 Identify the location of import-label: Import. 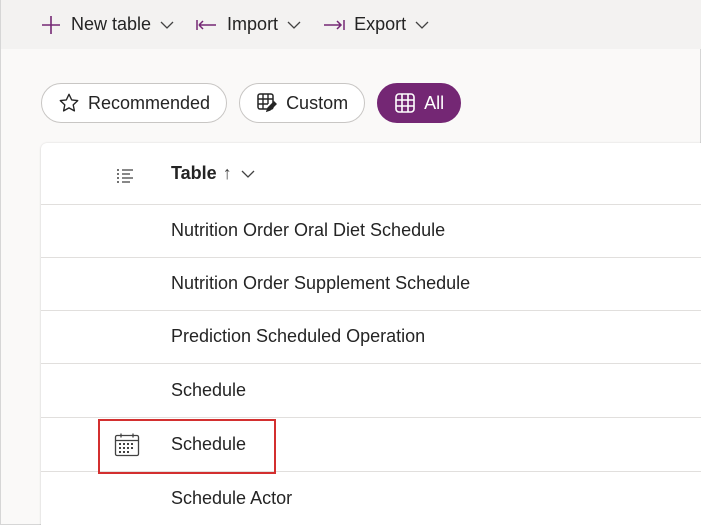
(253, 24).